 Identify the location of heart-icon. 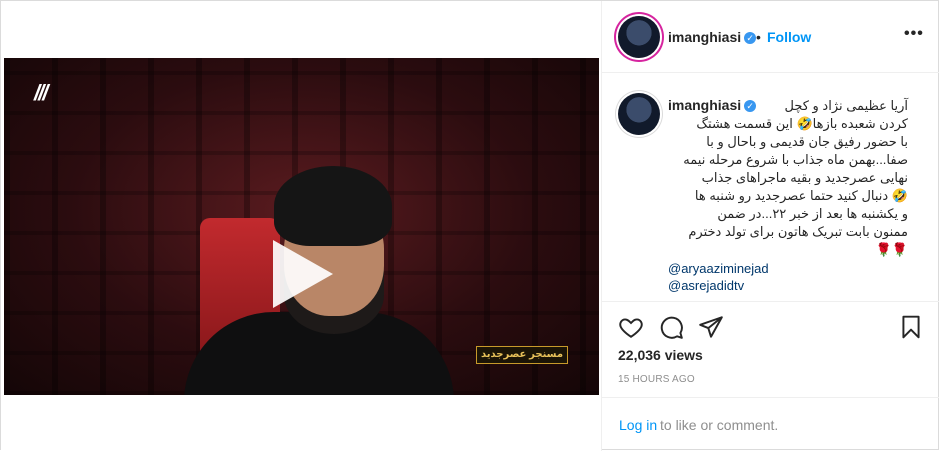
(631, 327).